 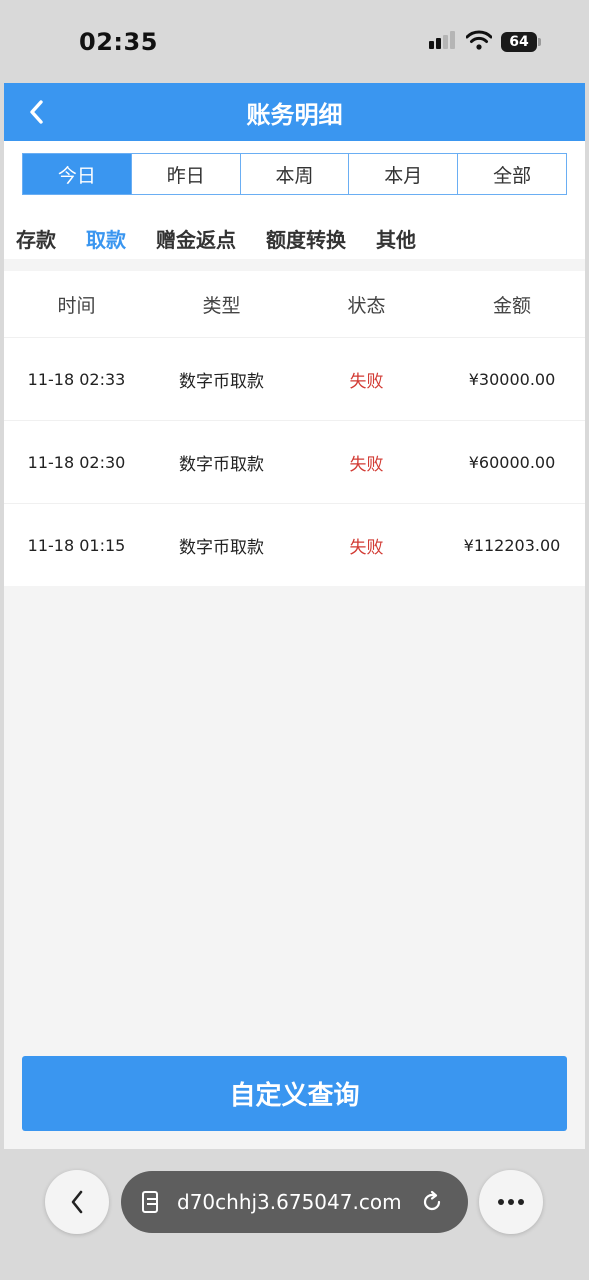 What do you see at coordinates (443, 42) in the screenshot?
I see `cellular-signal-icon` at bounding box center [443, 42].